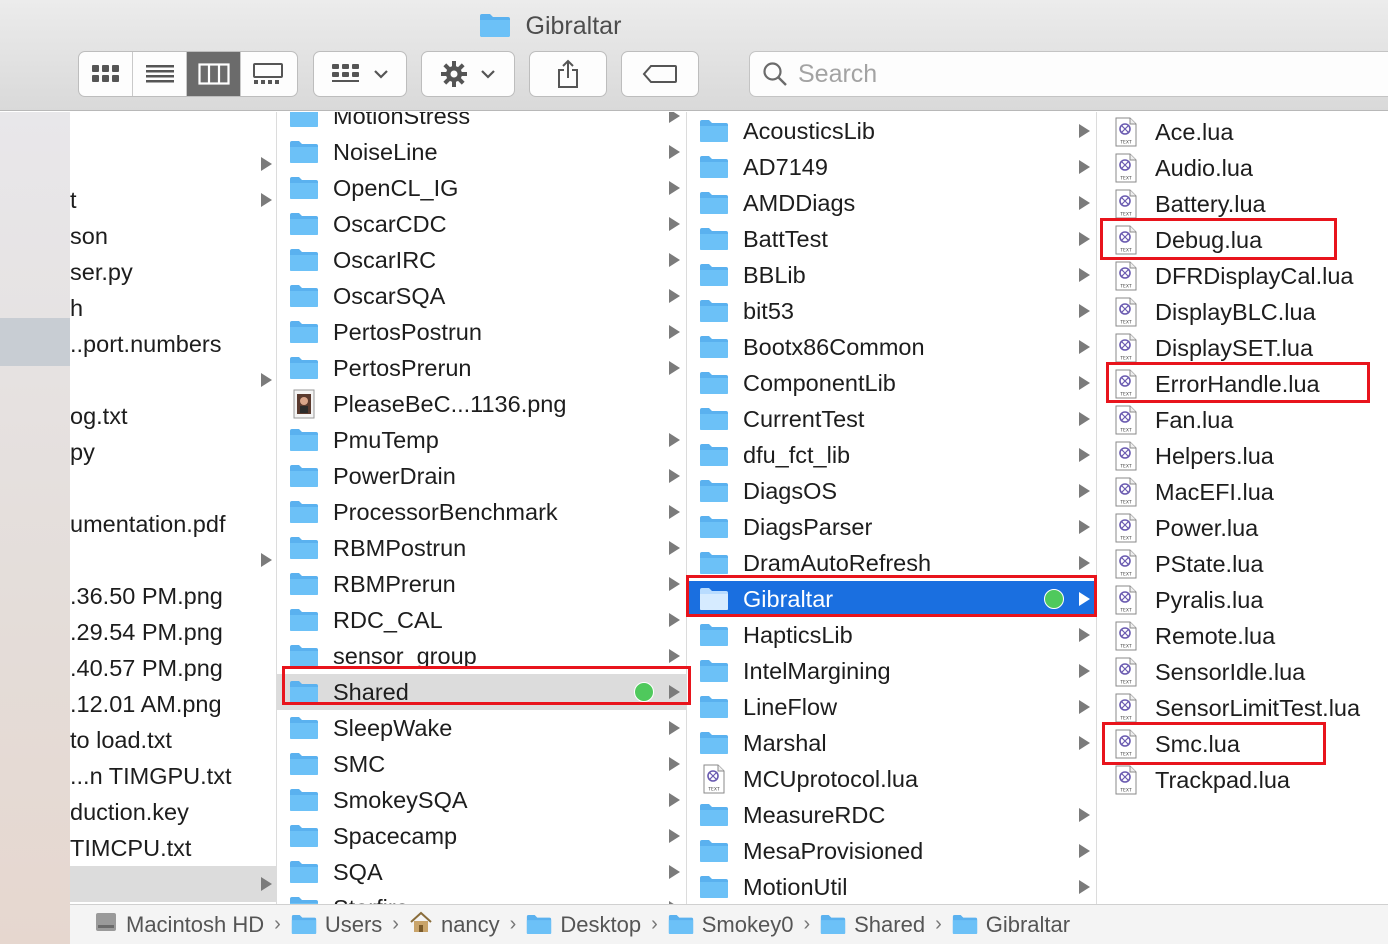 This screenshot has height=944, width=1388. Describe the element at coordinates (583, 925) in the screenshot. I see `path-item: Desktop` at that location.